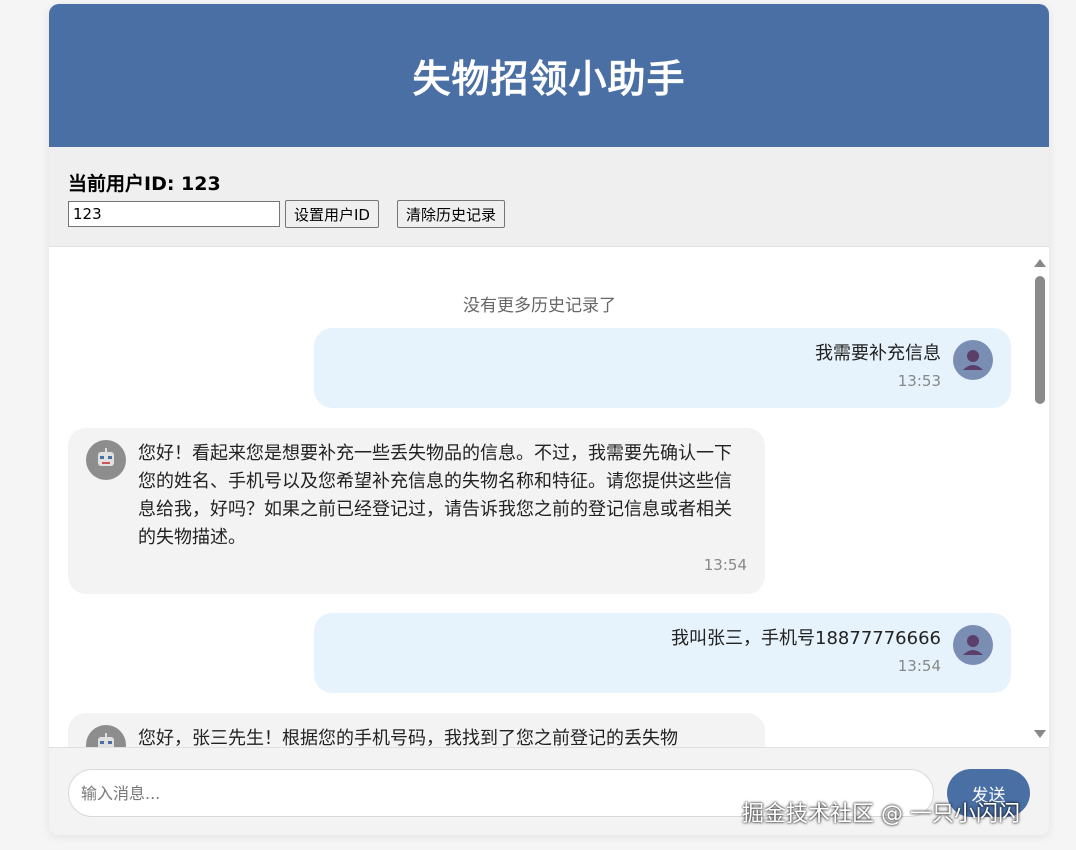 This screenshot has height=850, width=1076. I want to click on chat-scrollbar, so click(1039, 497).